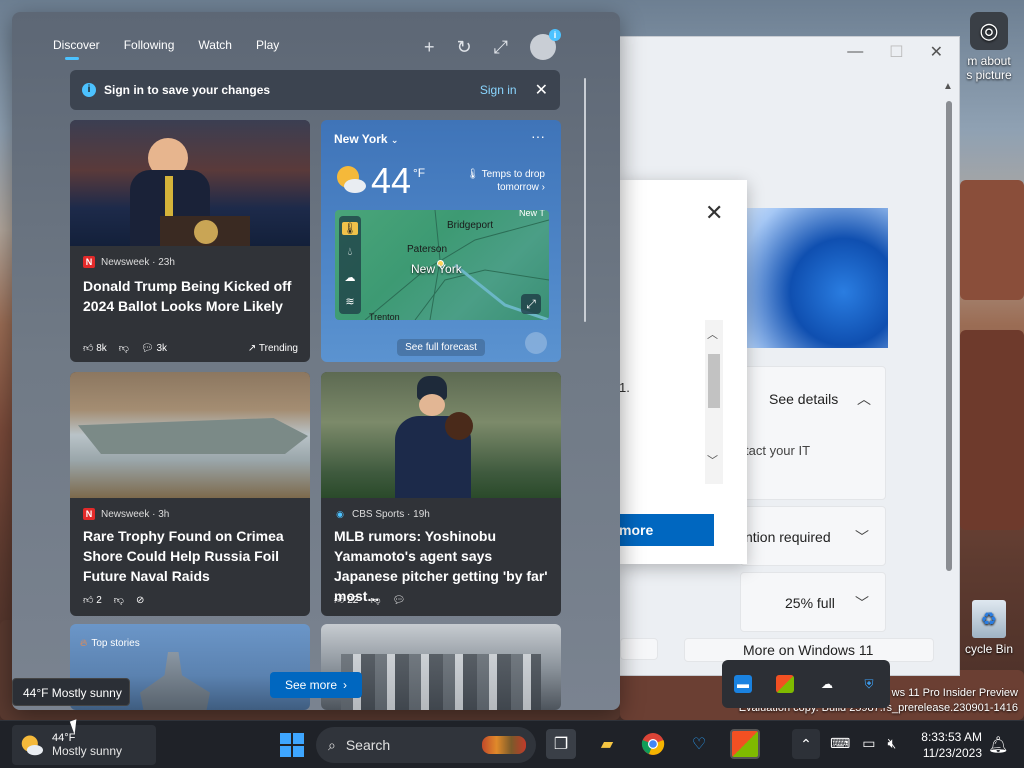 This screenshot has width=1024, height=768. I want to click on like-count: 22, so click(353, 600).